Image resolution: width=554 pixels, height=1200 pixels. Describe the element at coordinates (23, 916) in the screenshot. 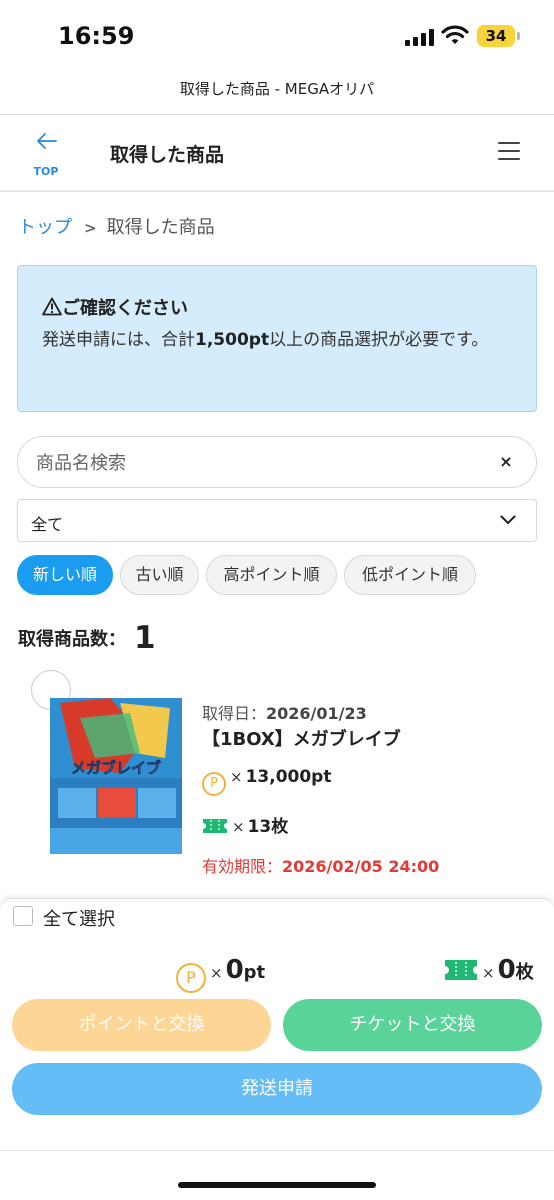

I see `checkbox` at that location.